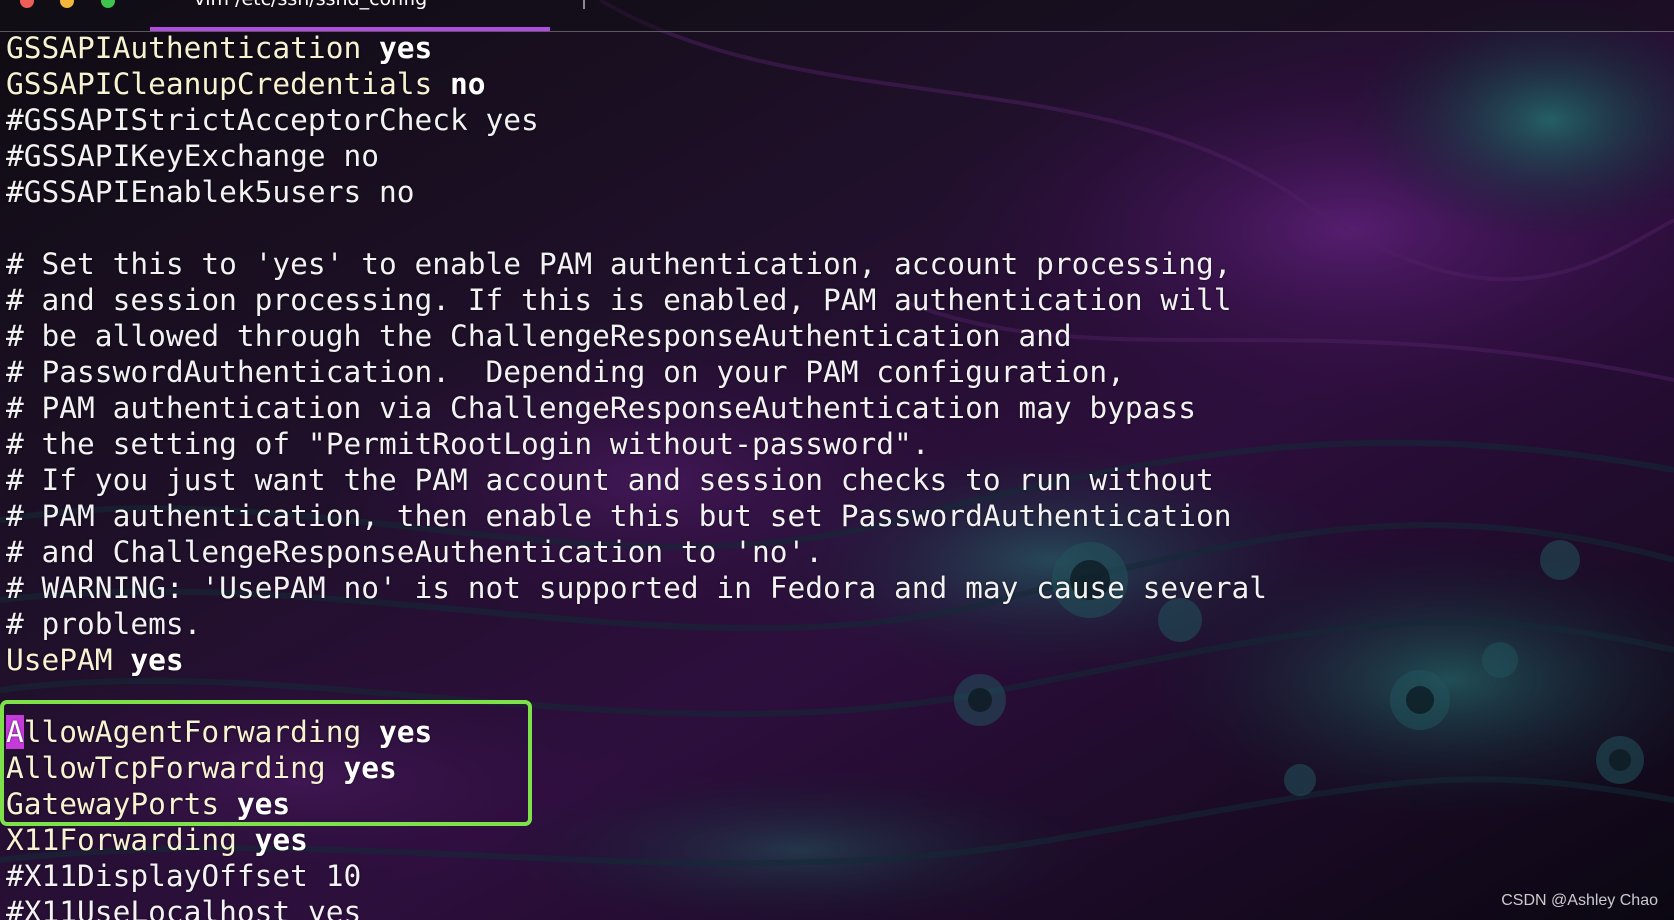  What do you see at coordinates (584, 4) in the screenshot?
I see `tab-divider` at bounding box center [584, 4].